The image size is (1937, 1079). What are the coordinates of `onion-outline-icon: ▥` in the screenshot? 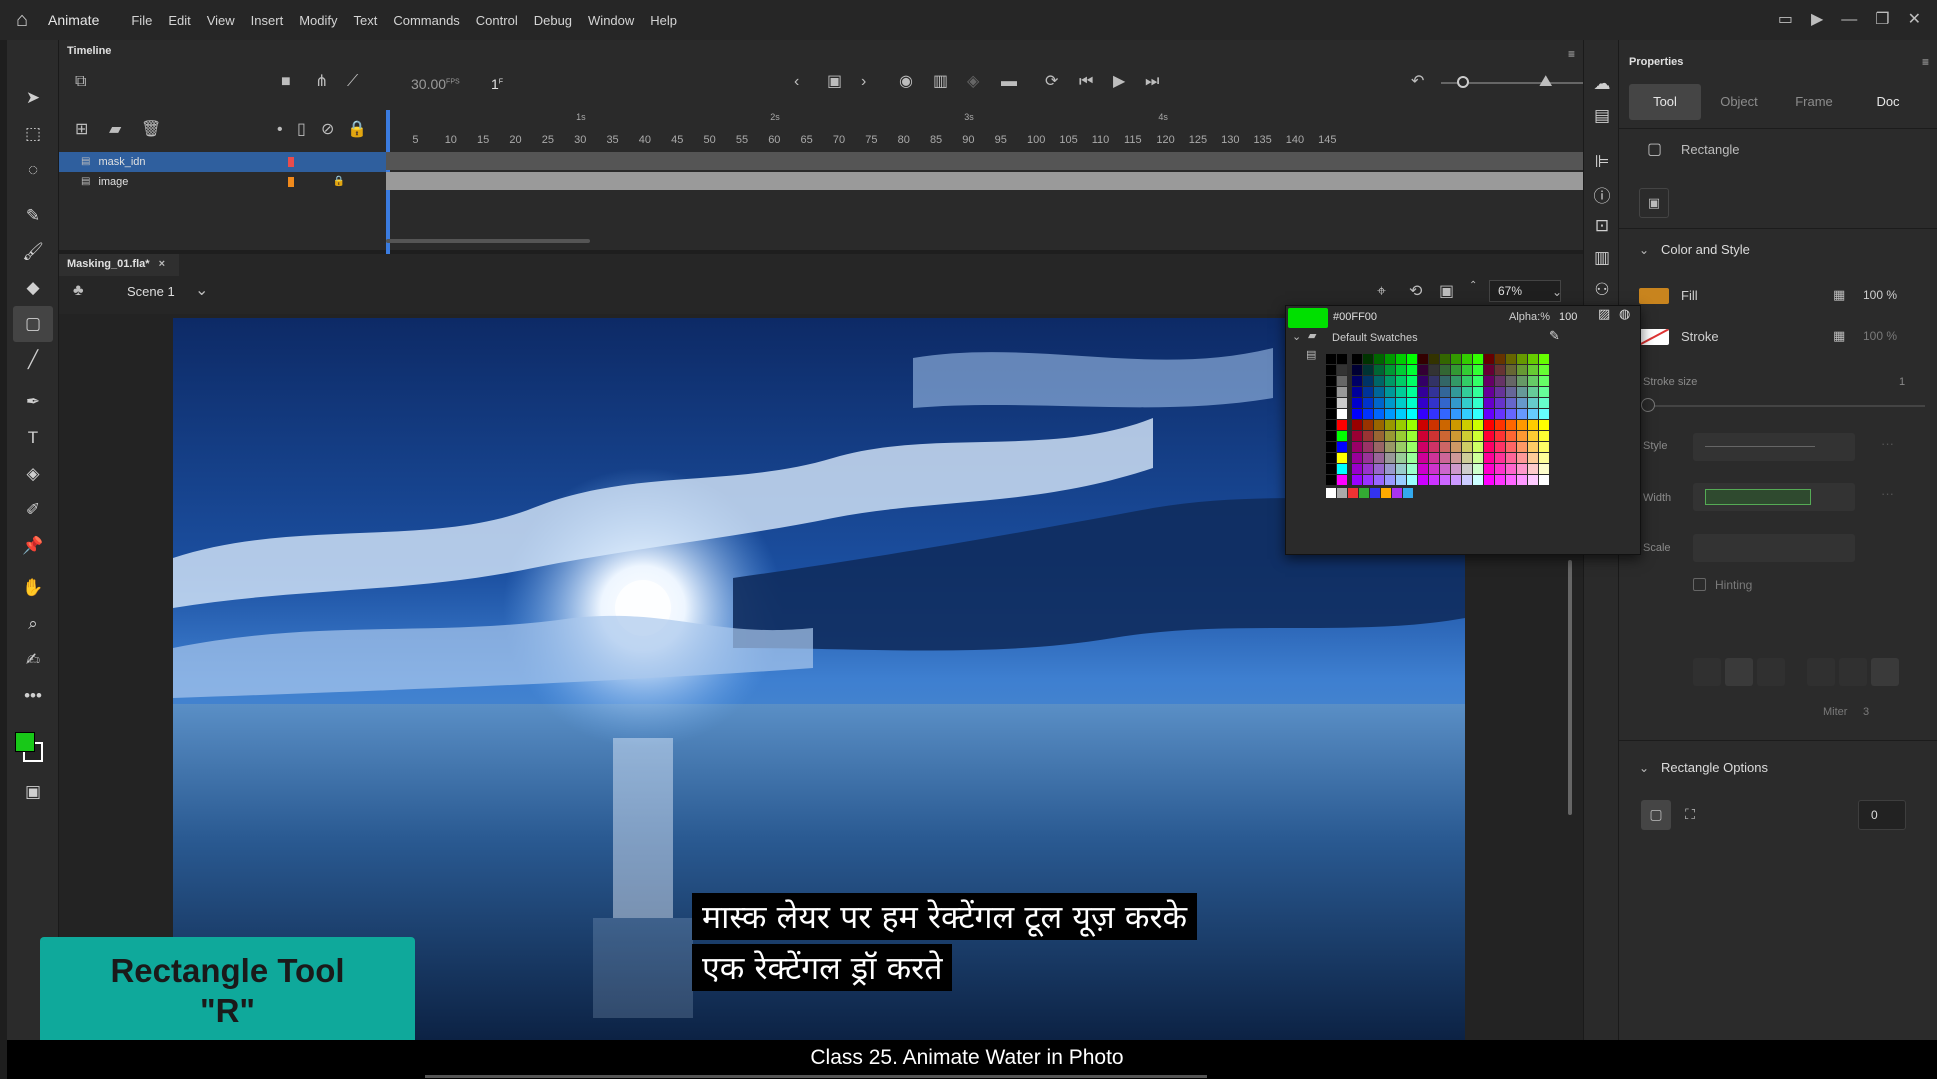 It's located at (940, 82).